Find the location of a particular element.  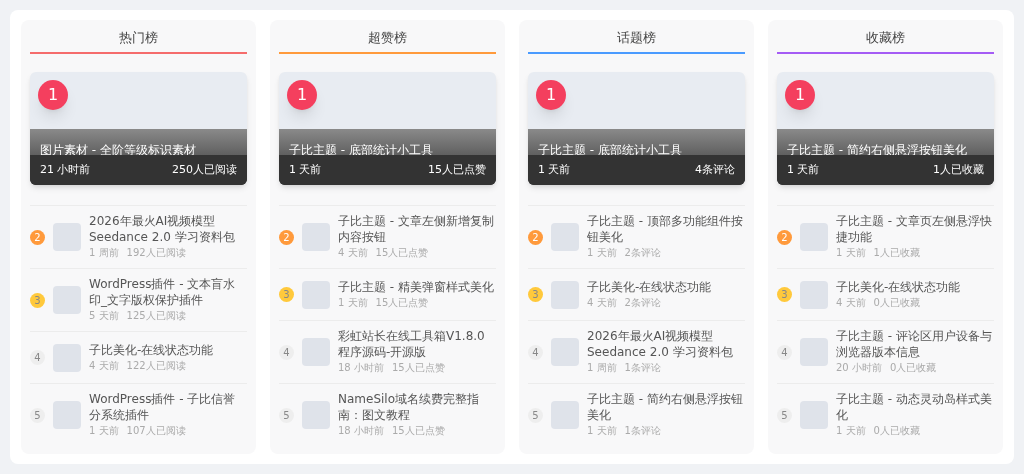

featured-time: 21 小时前 is located at coordinates (65, 169).